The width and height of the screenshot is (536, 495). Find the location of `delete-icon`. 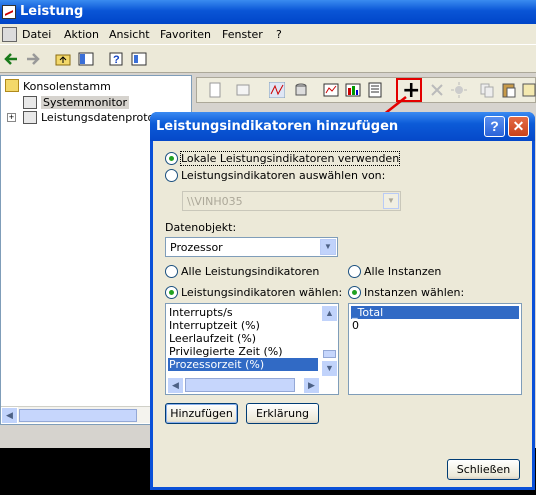

delete-icon is located at coordinates (437, 90).